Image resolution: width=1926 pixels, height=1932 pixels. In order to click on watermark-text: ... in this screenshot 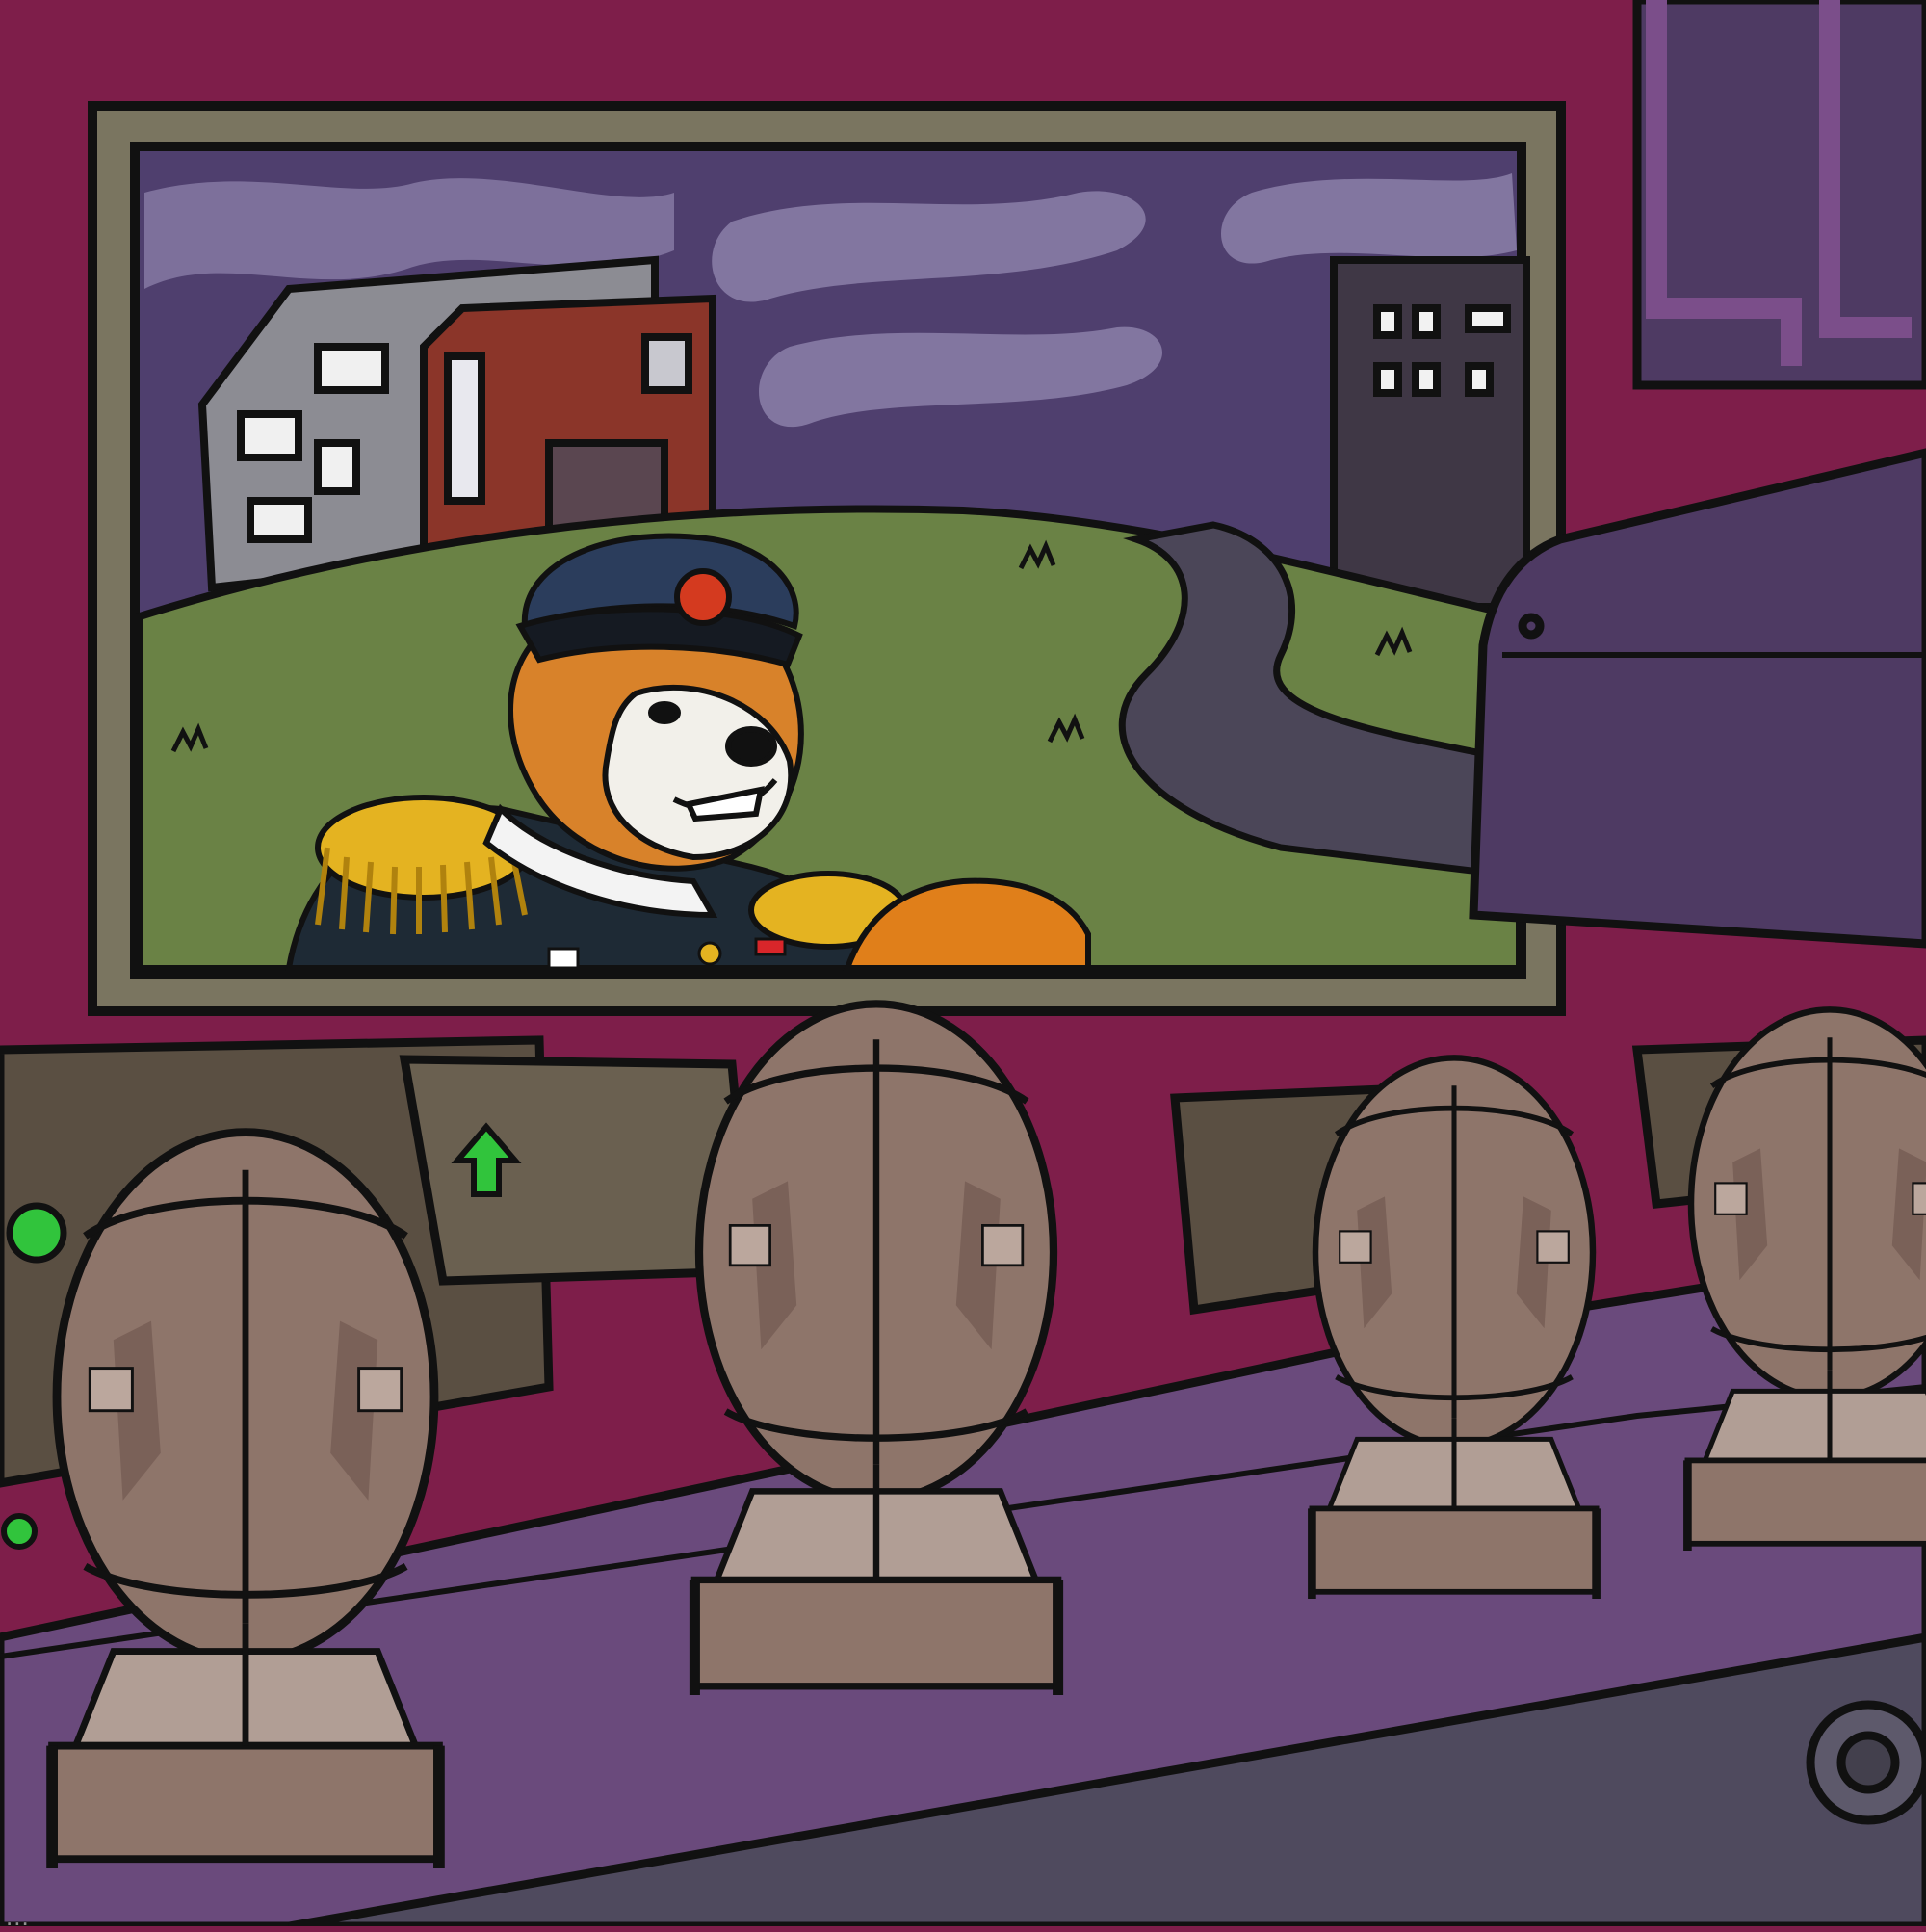, I will do `click(18, 1916)`.